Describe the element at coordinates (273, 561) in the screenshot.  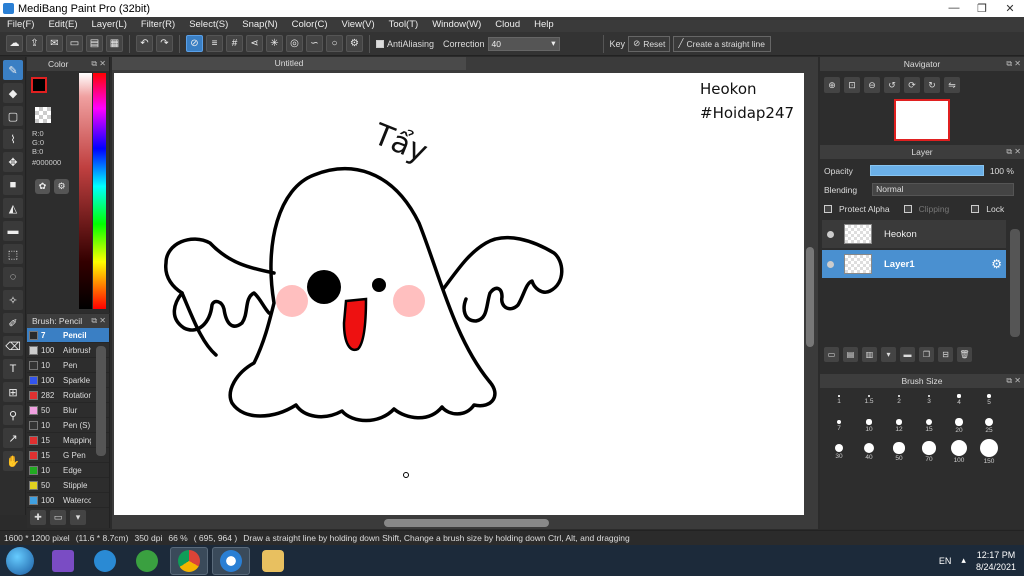
I see `taskbar-paint` at that location.